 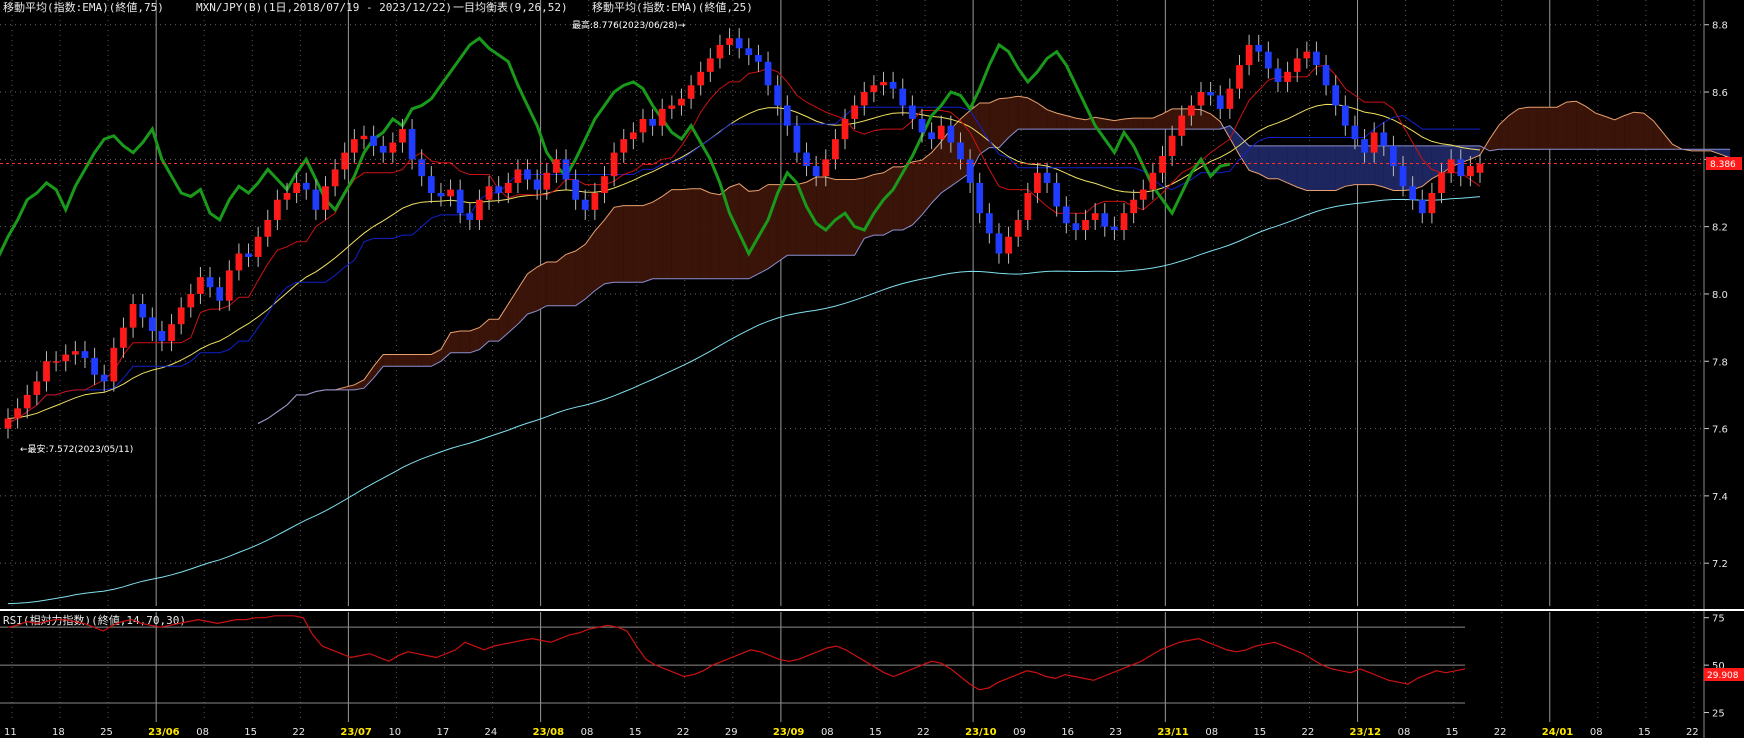 What do you see at coordinates (1596, 732) in the screenshot?
I see `x-tick-label: 08` at bounding box center [1596, 732].